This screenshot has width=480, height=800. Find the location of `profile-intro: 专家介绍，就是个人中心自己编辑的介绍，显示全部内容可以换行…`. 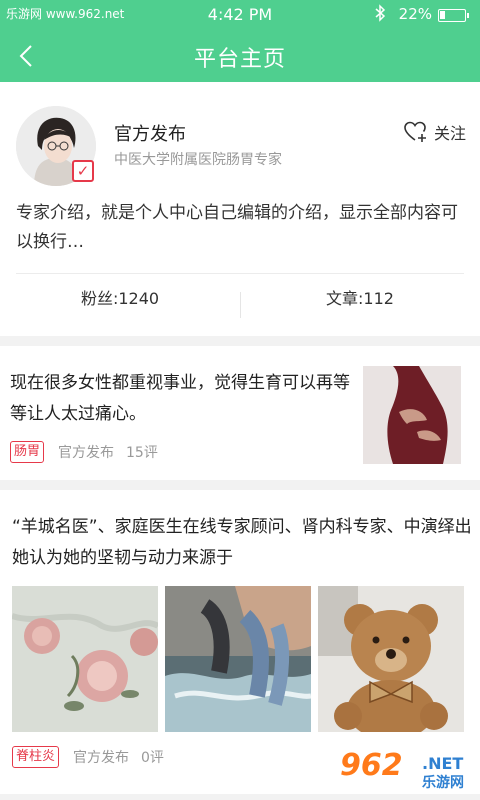

profile-intro: 专家介绍，就是个人中心自己编辑的介绍，显示全部内容可以换行… is located at coordinates (237, 227).